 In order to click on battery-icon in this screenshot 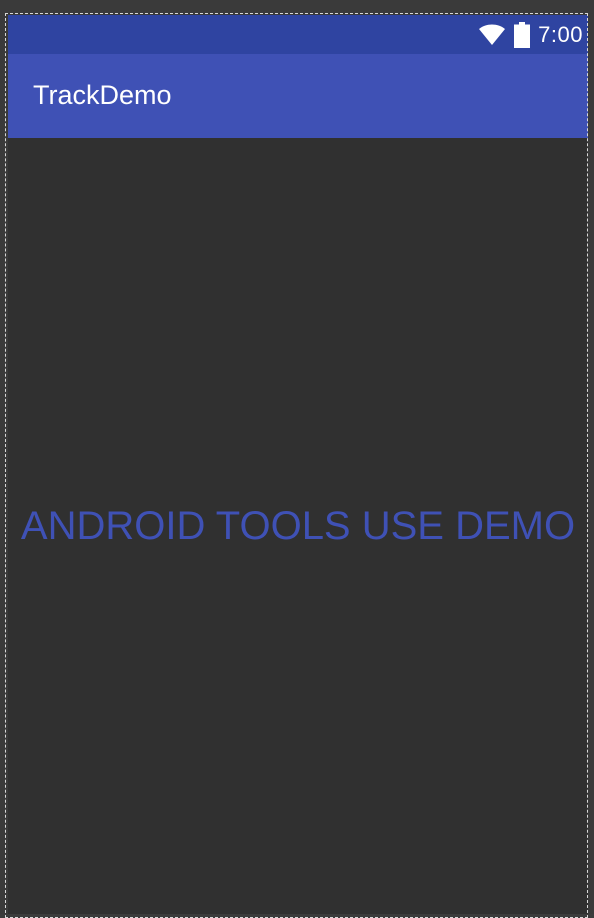, I will do `click(522, 34)`.